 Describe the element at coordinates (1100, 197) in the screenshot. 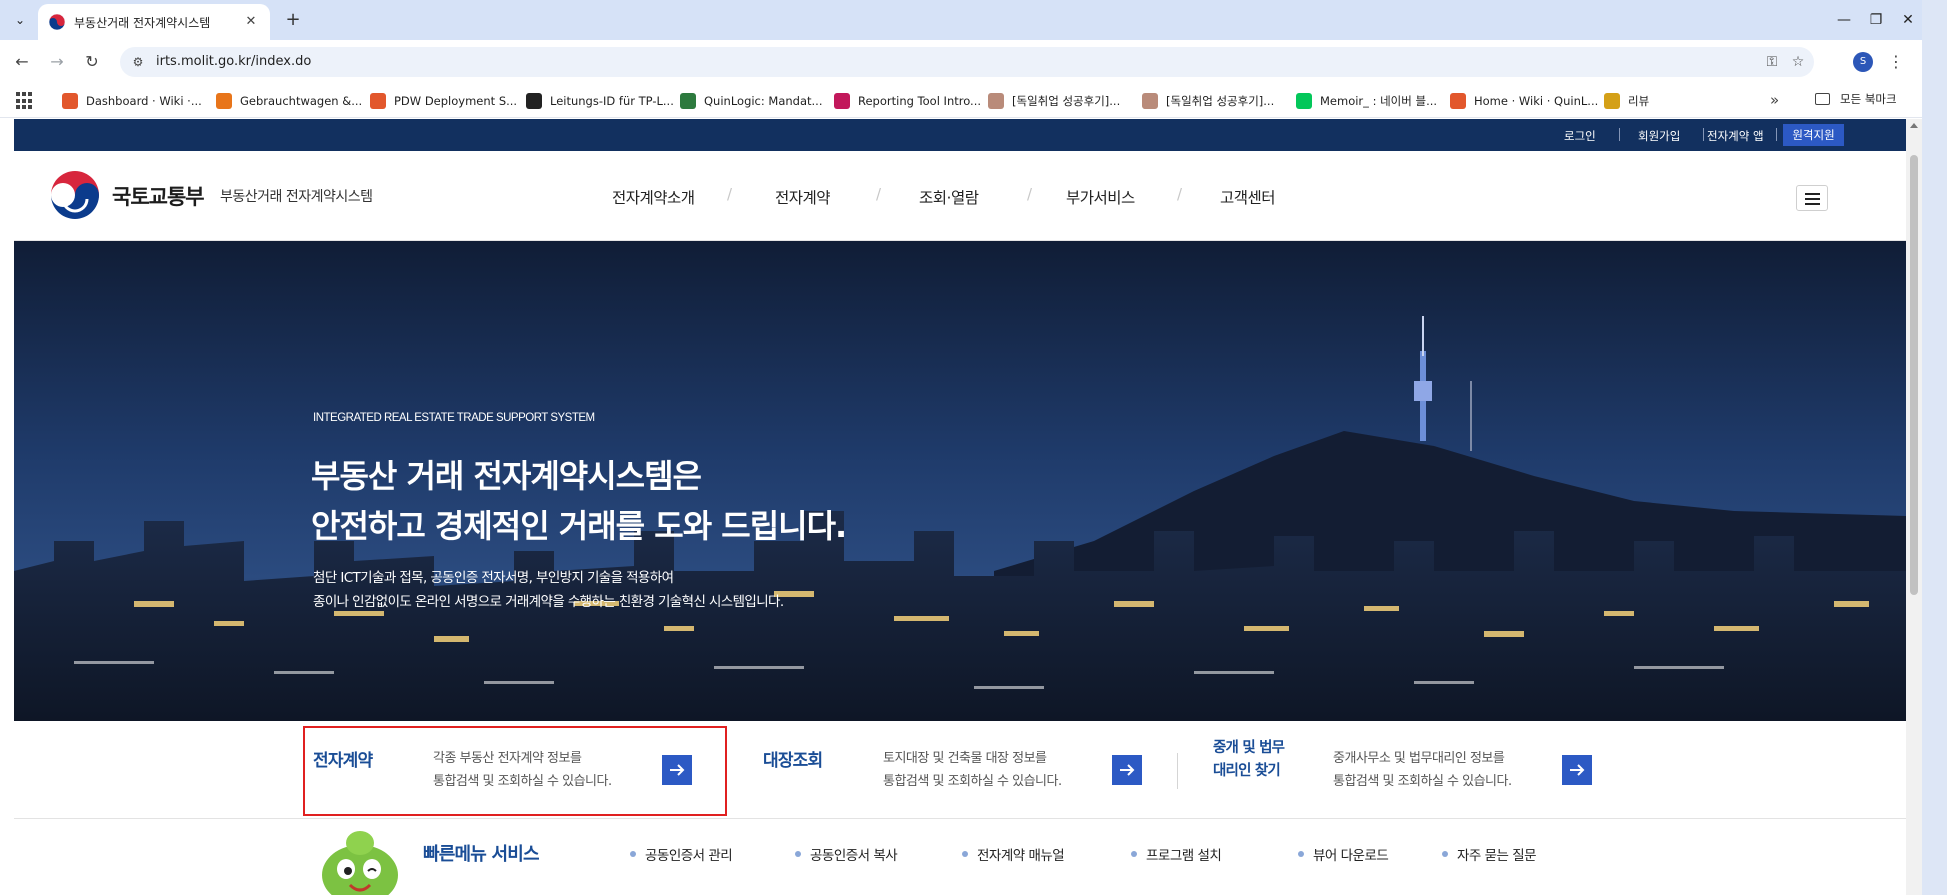

I see `menu-additional-services: 부가서비스` at that location.